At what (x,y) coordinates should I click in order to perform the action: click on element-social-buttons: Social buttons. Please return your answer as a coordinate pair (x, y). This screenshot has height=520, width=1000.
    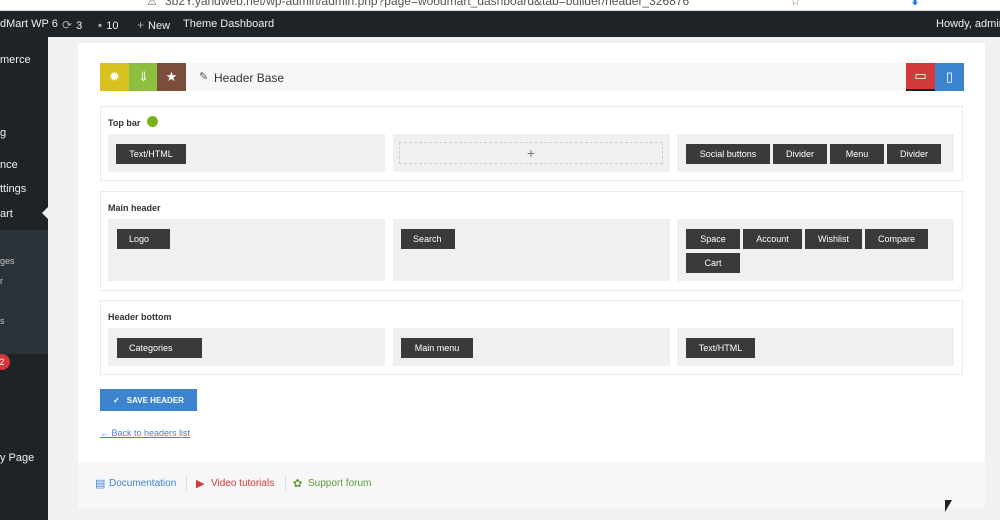
    Looking at the image, I should click on (728, 154).